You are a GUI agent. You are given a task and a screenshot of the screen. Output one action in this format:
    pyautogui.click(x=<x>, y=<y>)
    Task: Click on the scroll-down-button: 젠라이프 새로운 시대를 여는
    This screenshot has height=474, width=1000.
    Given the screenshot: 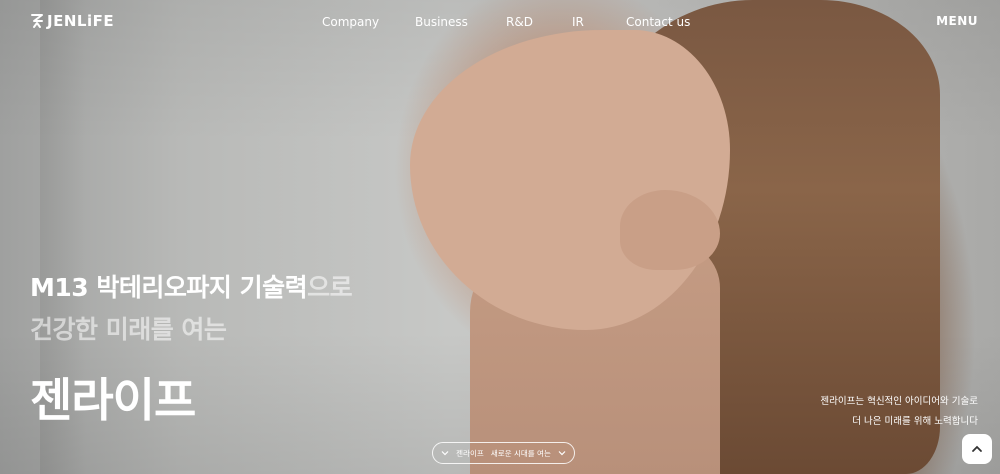 What is the action you would take?
    pyautogui.click(x=503, y=453)
    